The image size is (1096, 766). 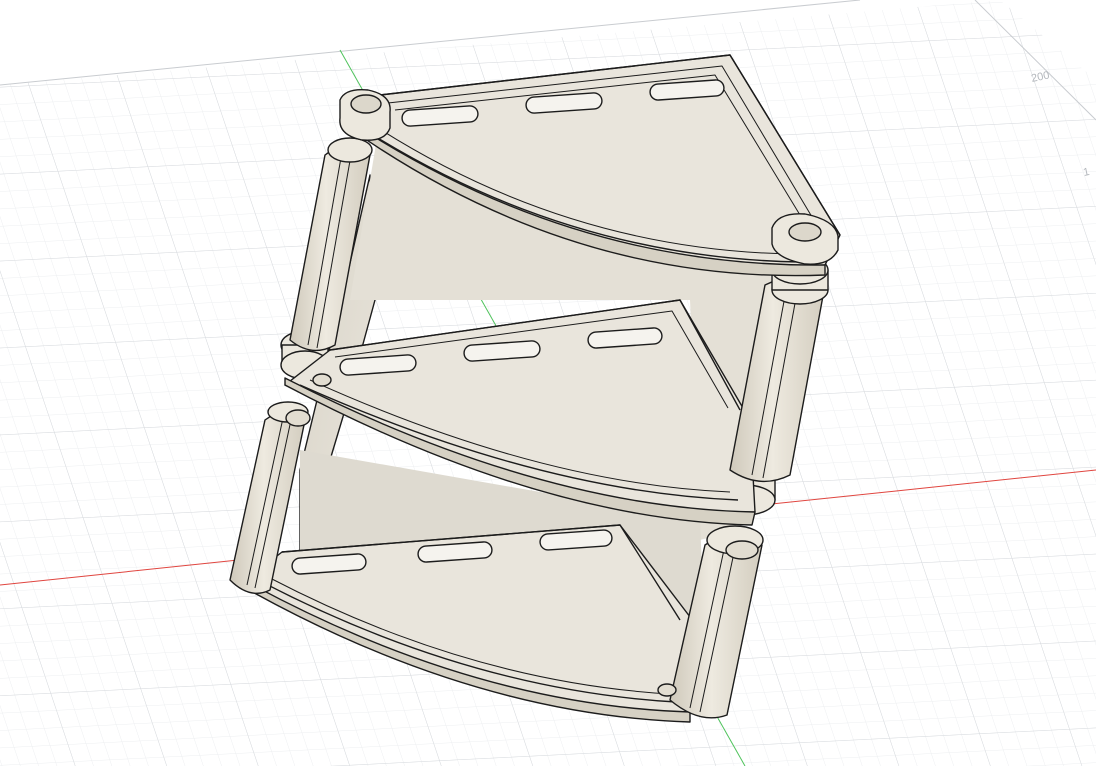 What do you see at coordinates (350, 150) in the screenshot?
I see `collar-left-top` at bounding box center [350, 150].